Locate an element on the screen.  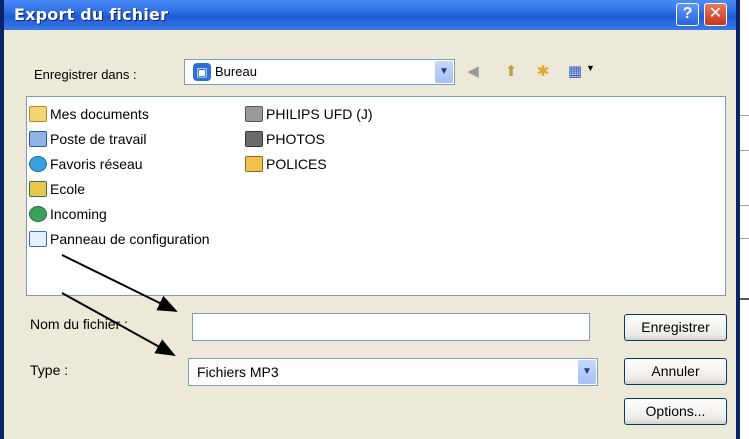
annotation-arrows is located at coordinates (119, 305).